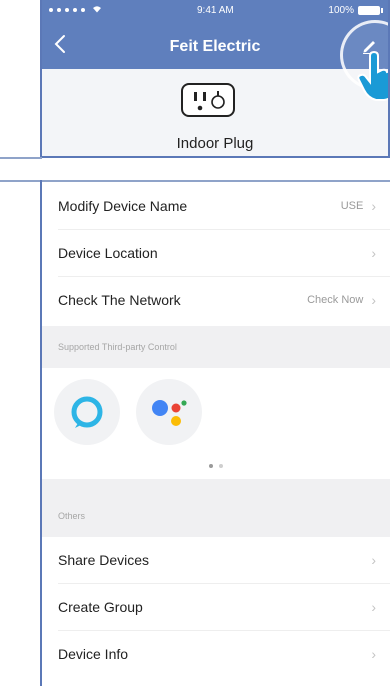 The height and width of the screenshot is (686, 390). What do you see at coordinates (208, 100) in the screenshot?
I see `outlet-icon` at bounding box center [208, 100].